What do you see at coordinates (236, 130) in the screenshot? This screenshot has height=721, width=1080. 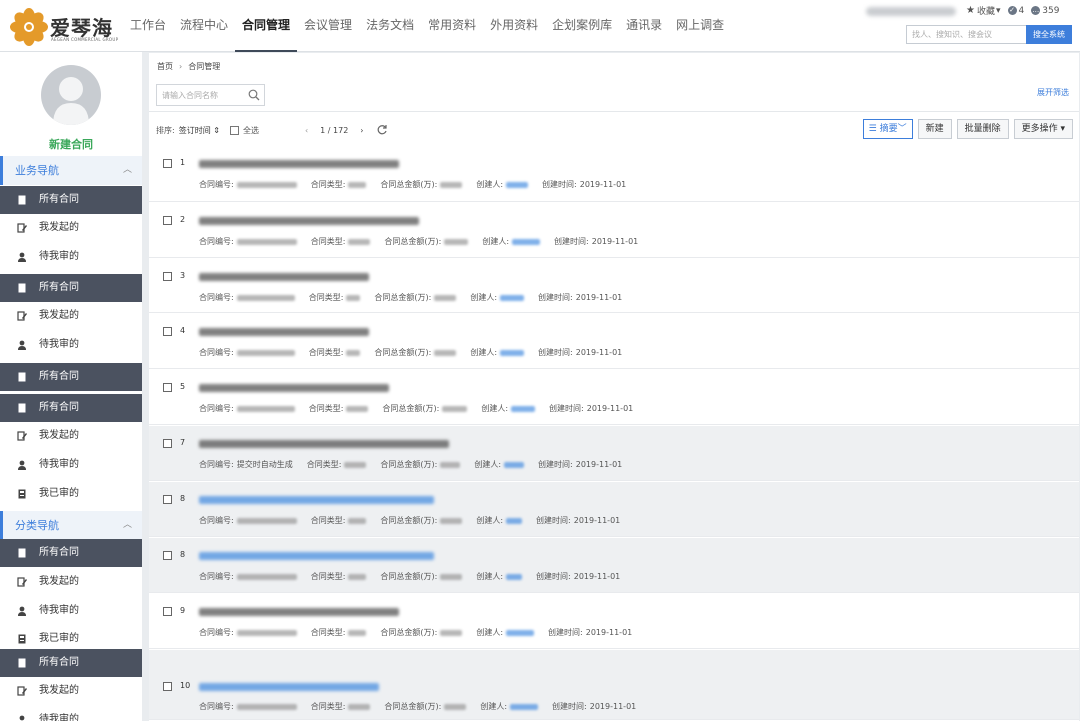 I see `select-all-checkbox` at bounding box center [236, 130].